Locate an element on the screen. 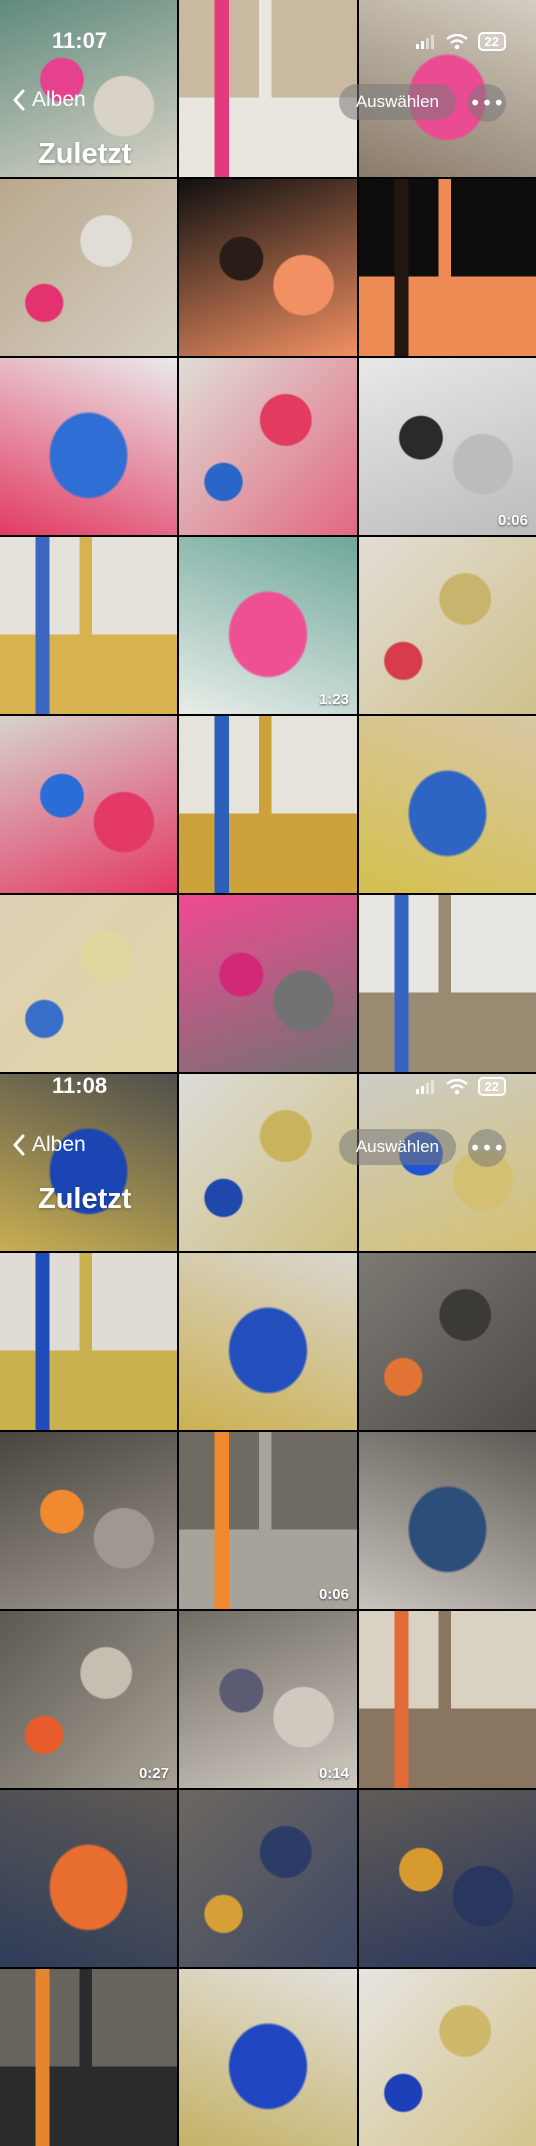 Image resolution: width=536 pixels, height=2146 pixels. video-duration: 0:14 is located at coordinates (333, 1773).